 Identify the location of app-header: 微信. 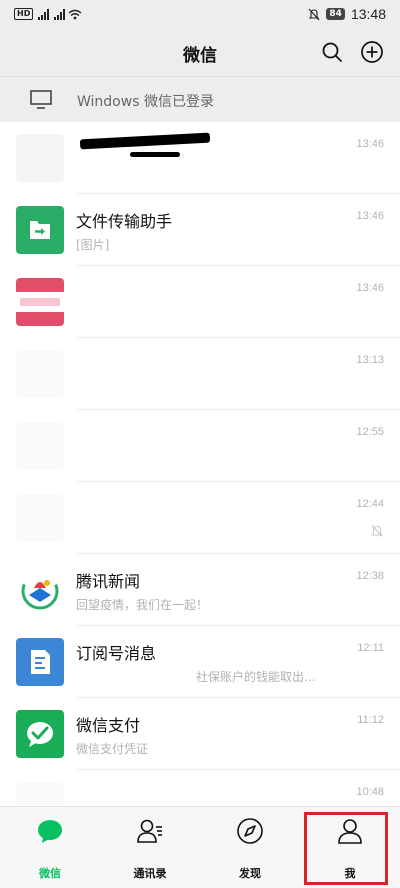
(200, 52).